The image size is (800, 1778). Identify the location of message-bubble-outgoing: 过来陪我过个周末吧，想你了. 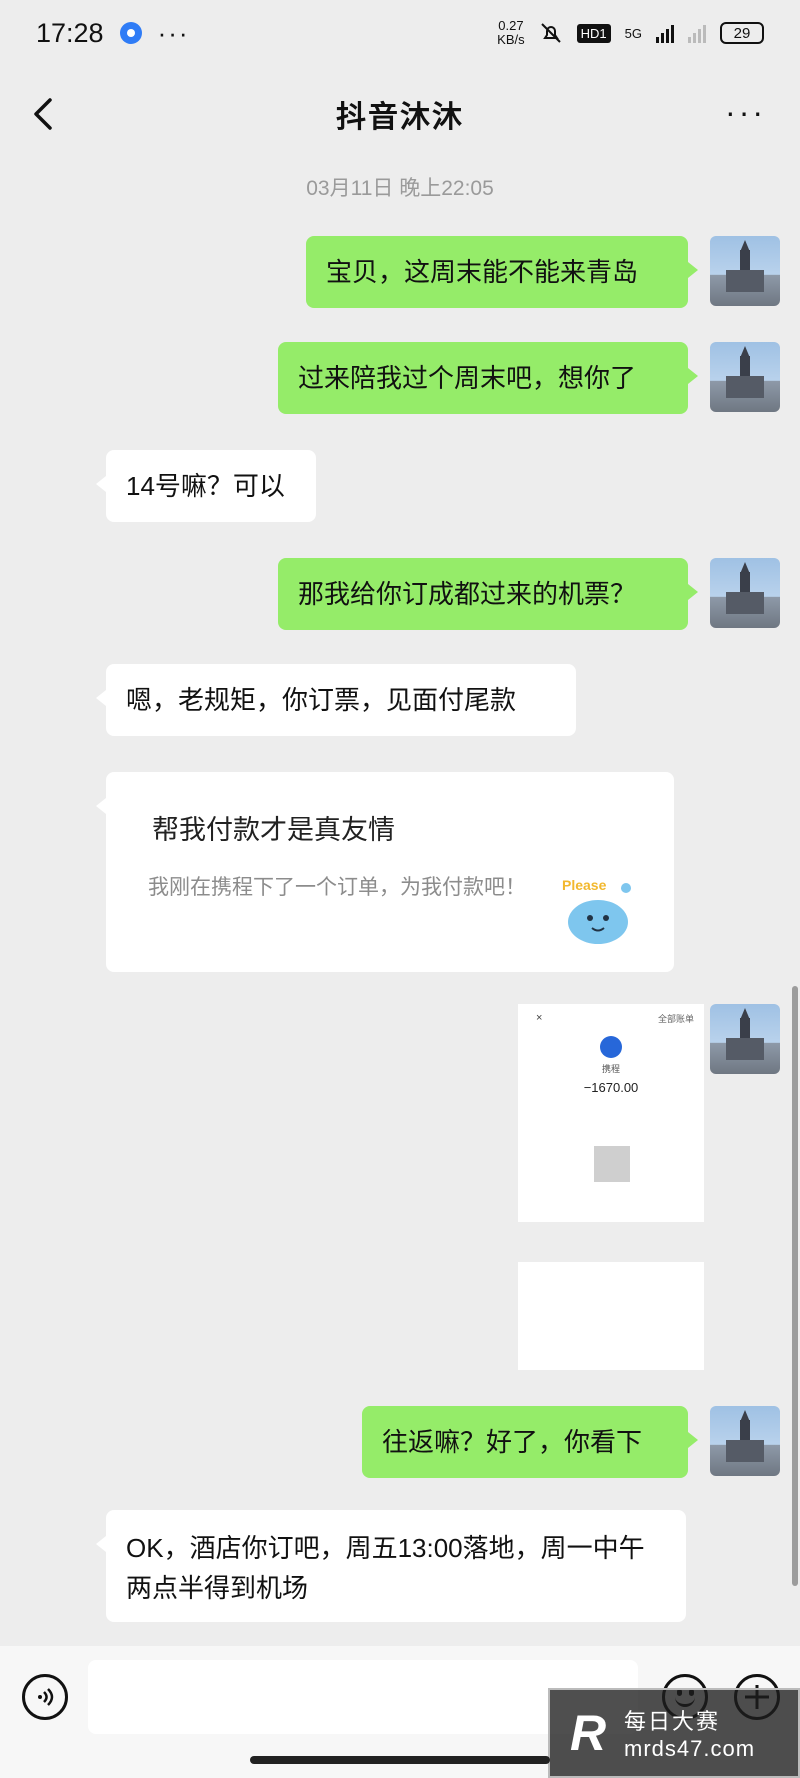
(488, 378).